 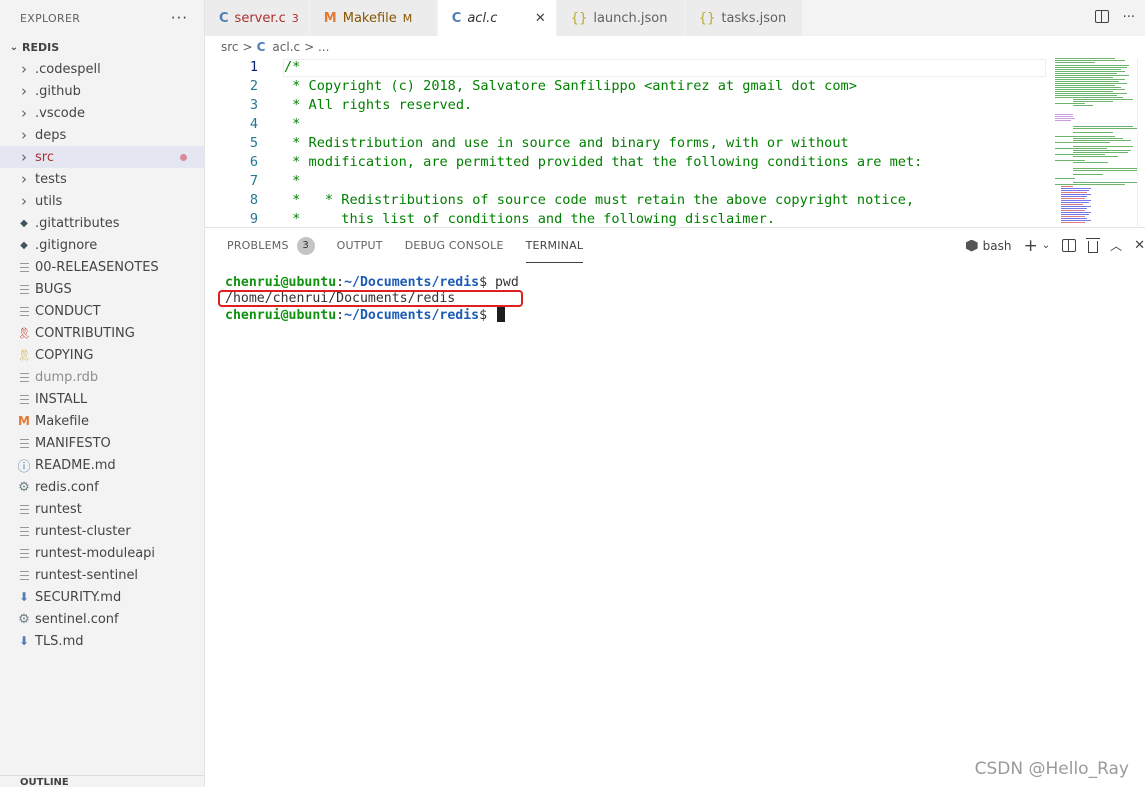 I want to click on shell-label: bash, so click(x=997, y=245).